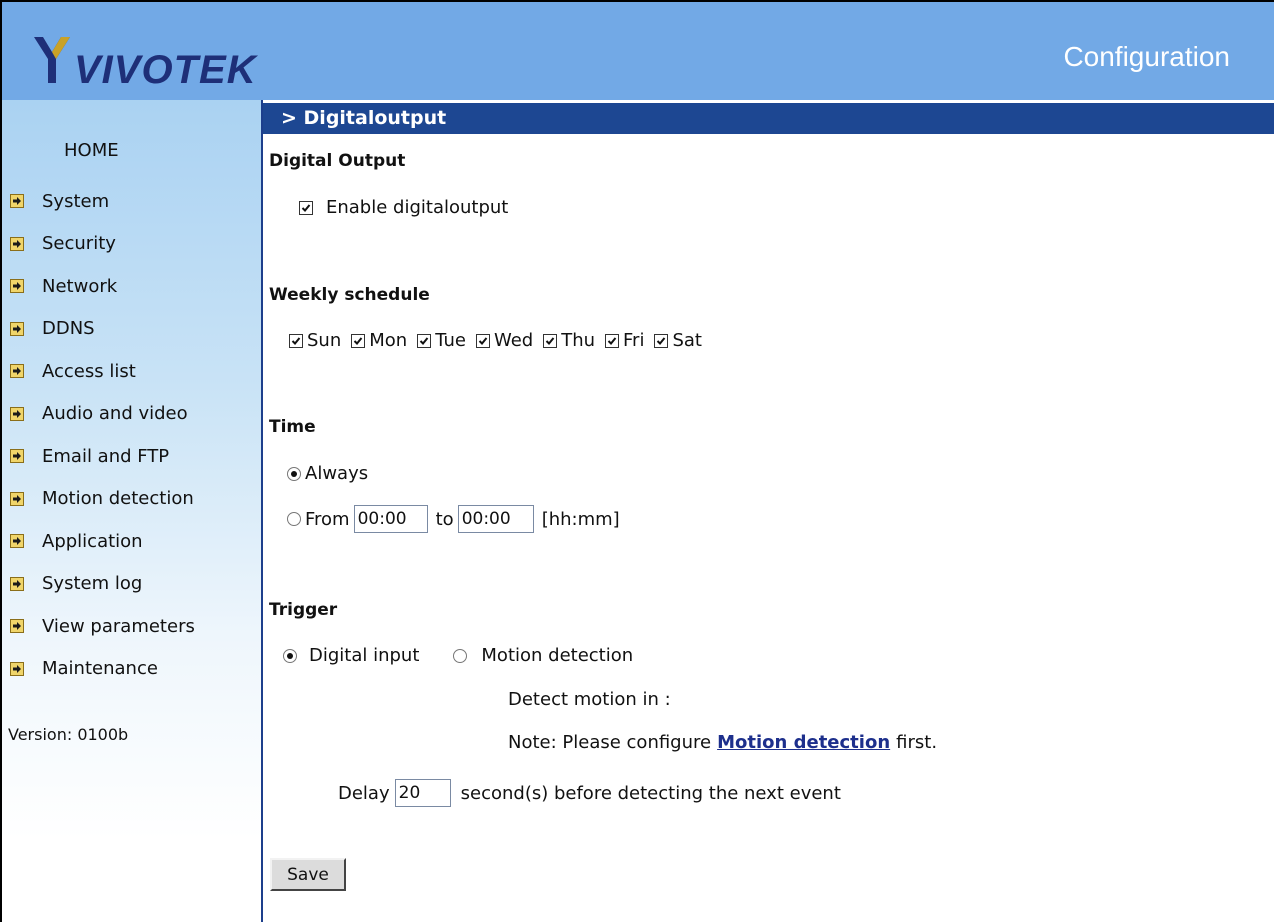  Describe the element at coordinates (106, 456) in the screenshot. I see `sidebar-item-label: Email and FTP` at that location.